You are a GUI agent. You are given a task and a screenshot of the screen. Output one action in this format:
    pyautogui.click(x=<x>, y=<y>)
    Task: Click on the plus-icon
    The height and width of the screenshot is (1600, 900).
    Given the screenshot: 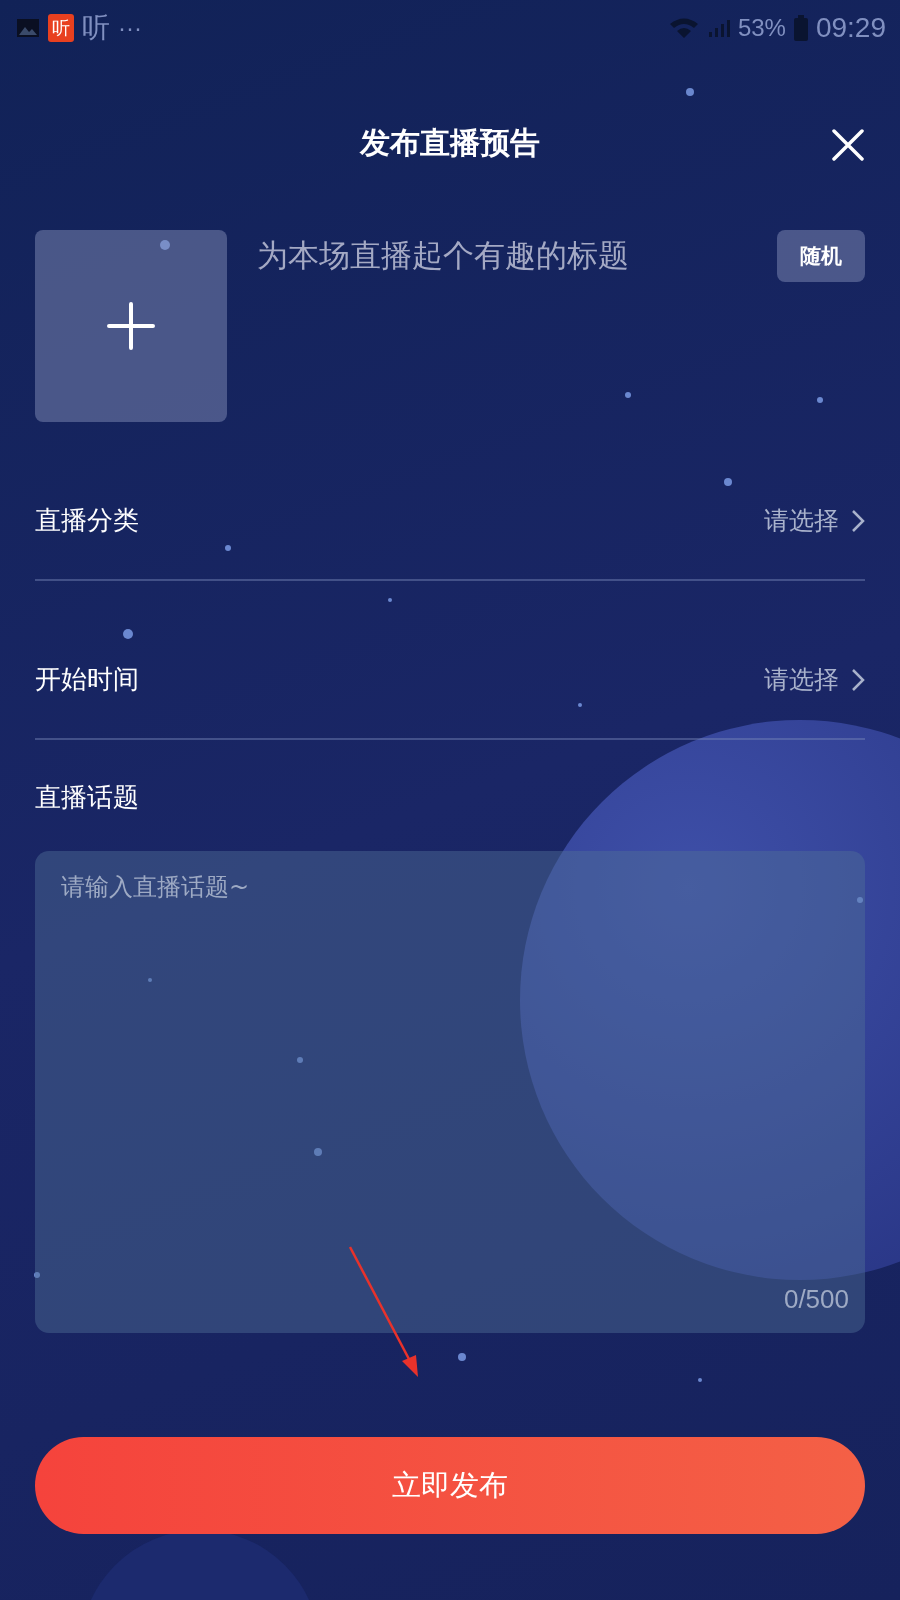 What is the action you would take?
    pyautogui.click(x=131, y=326)
    